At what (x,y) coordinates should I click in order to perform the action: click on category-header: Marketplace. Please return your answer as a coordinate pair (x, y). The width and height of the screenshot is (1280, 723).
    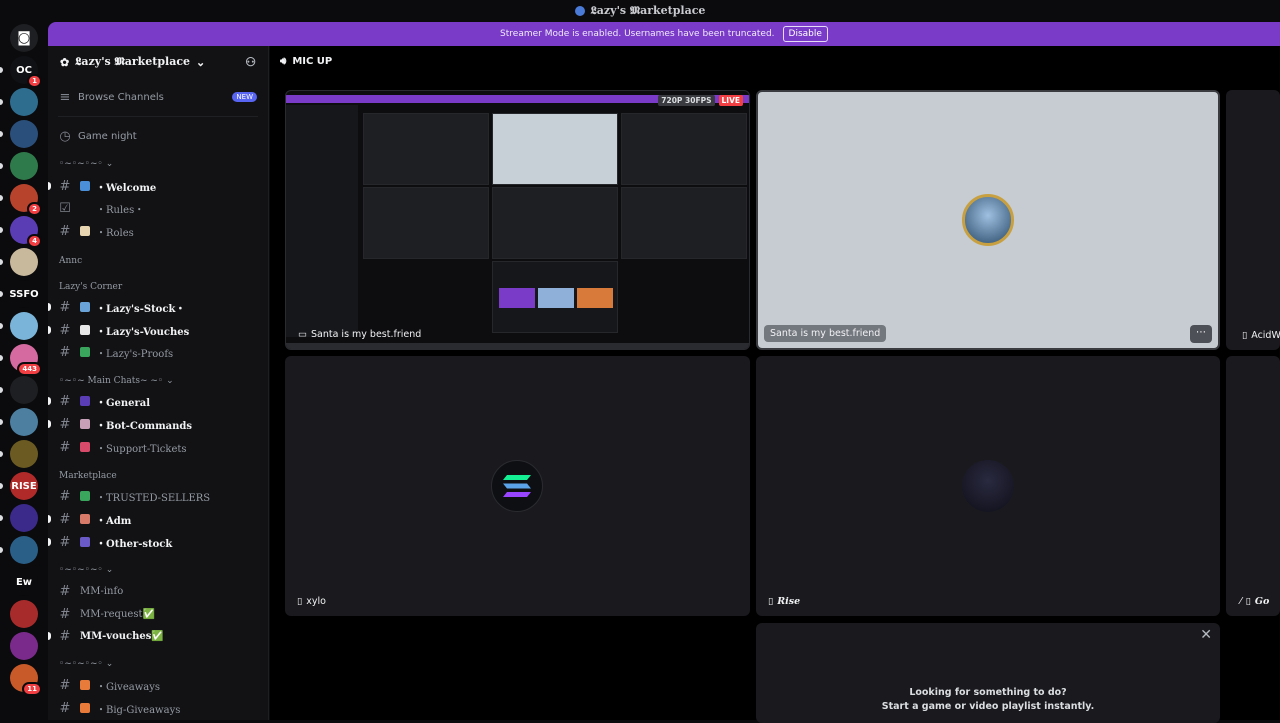
    Looking at the image, I should click on (88, 476).